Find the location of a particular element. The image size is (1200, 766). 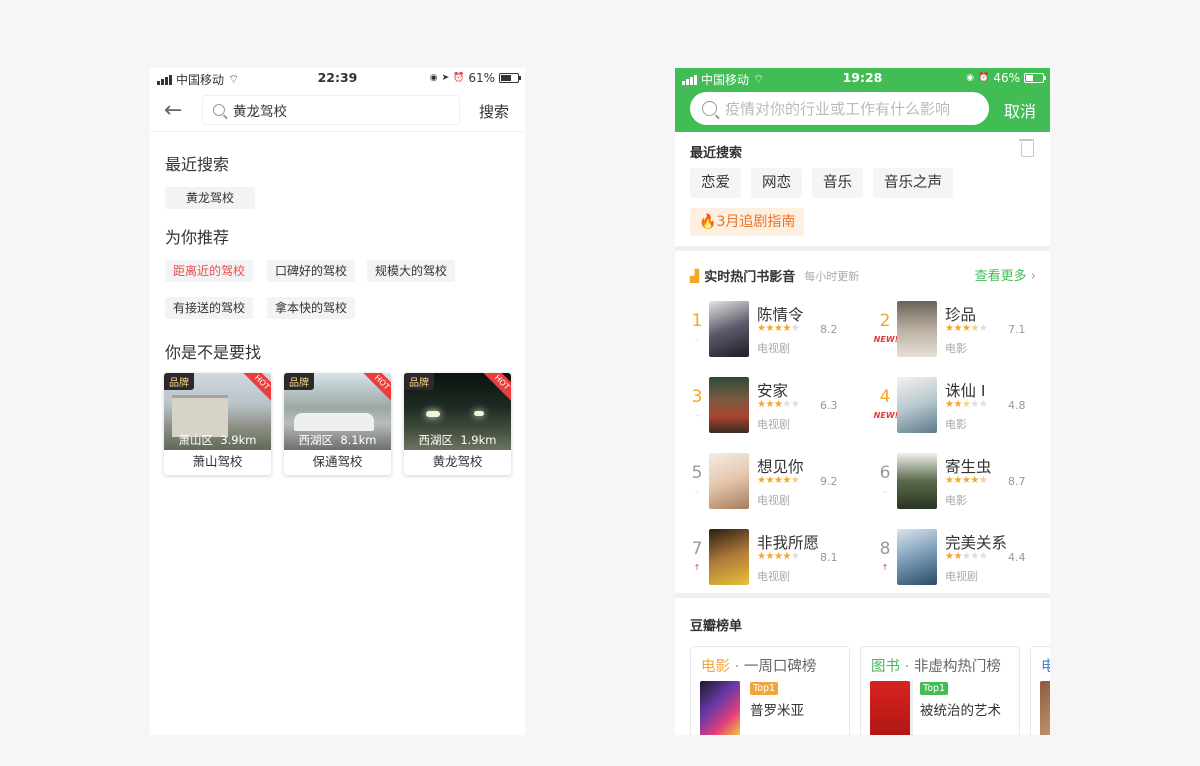

rank-number: 3 is located at coordinates (697, 397).